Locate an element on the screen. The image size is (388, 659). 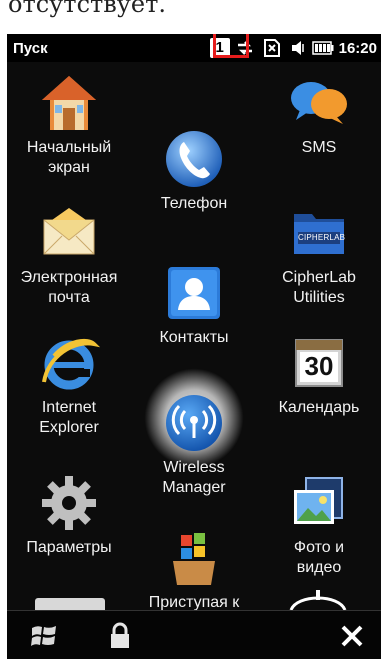
app-getting-started: Приступая к is located at coordinates (194, 570).